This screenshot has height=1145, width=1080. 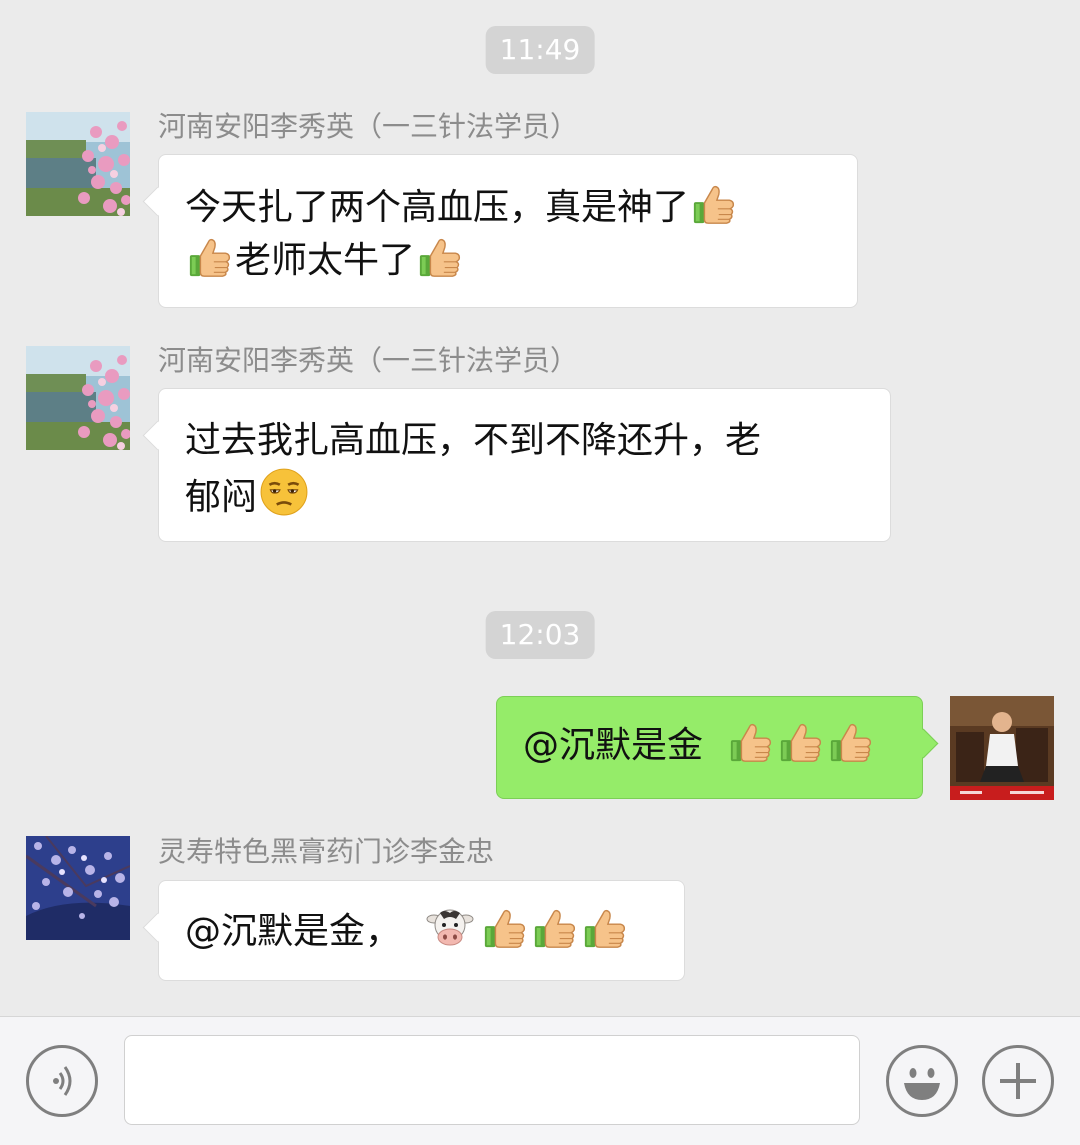 I want to click on person-avatar-image, so click(x=1002, y=748).